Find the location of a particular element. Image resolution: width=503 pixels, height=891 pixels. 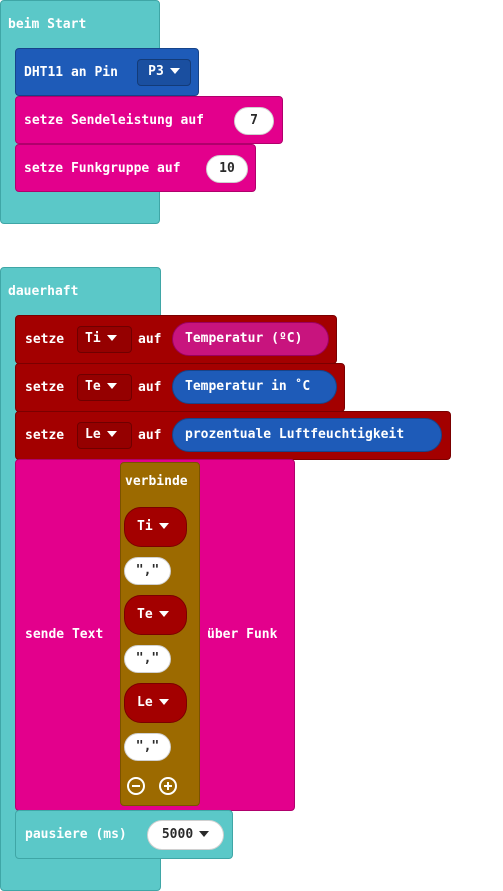

transmit-power-input: 7 is located at coordinates (254, 121).